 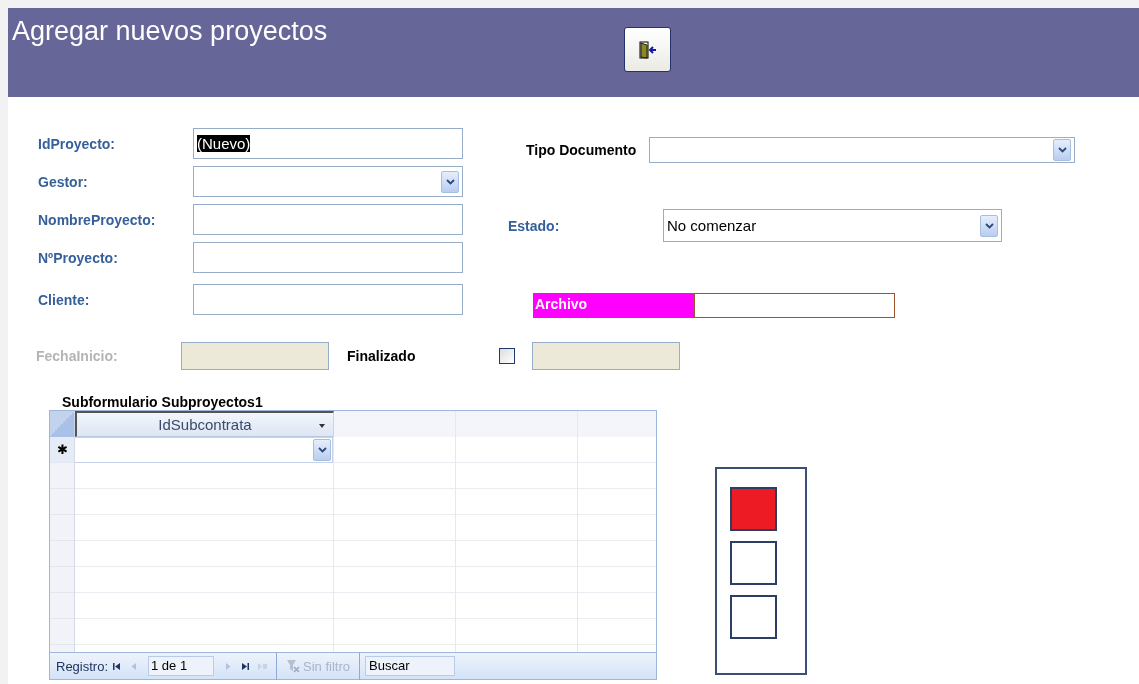 What do you see at coordinates (606, 356) in the screenshot?
I see `date-field` at bounding box center [606, 356].